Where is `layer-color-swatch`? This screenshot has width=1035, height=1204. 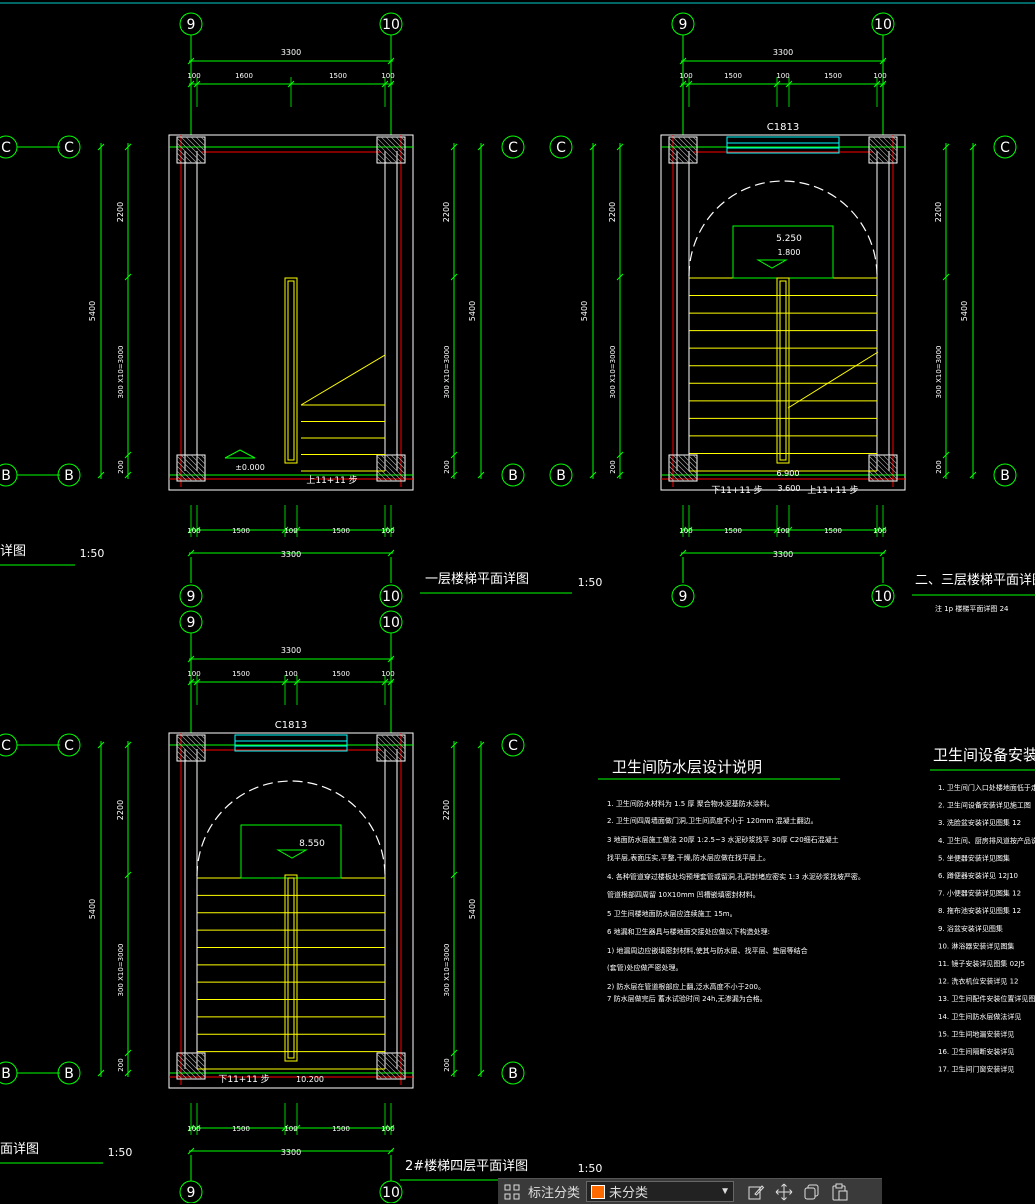
layer-color-swatch is located at coordinates (598, 1191).